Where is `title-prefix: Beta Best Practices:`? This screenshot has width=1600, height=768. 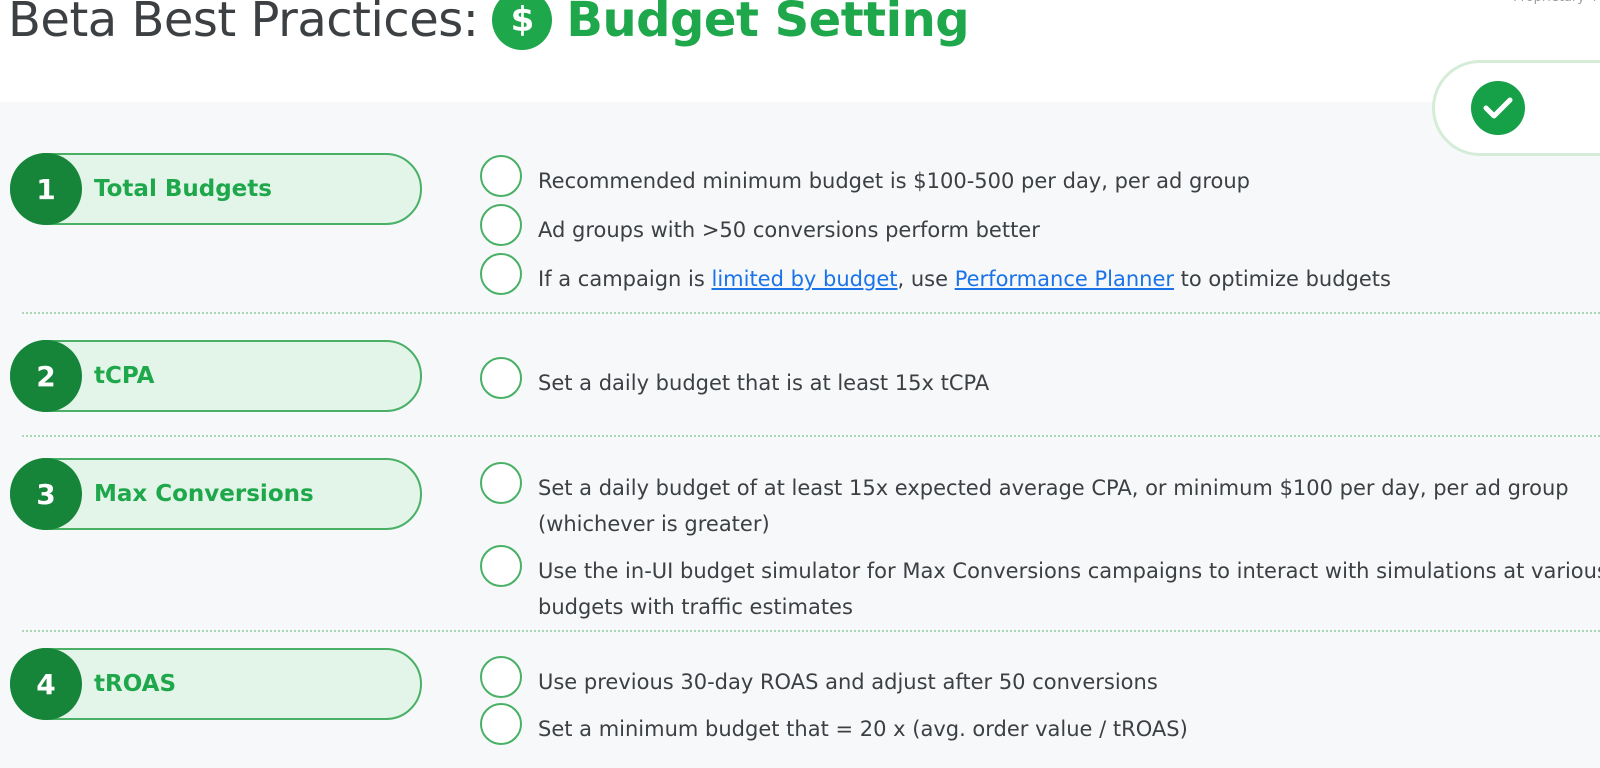
title-prefix: Beta Best Practices: is located at coordinates (243, 24).